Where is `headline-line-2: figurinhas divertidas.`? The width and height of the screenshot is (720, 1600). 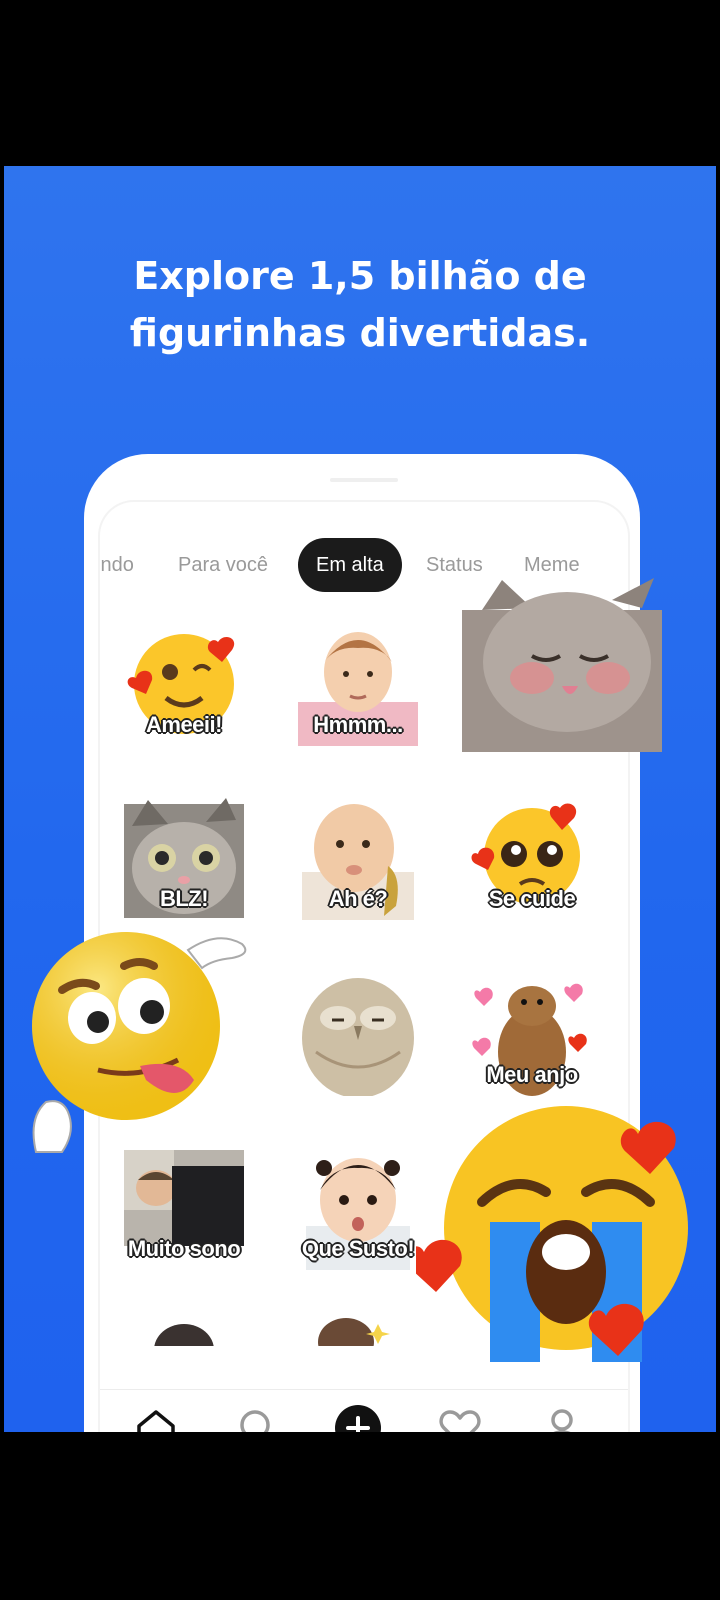 headline-line-2: figurinhas divertidas. is located at coordinates (360, 333).